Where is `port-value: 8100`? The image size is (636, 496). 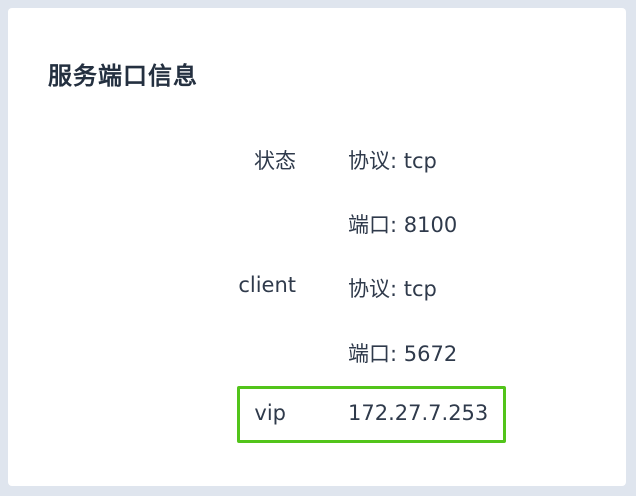 port-value: 8100 is located at coordinates (430, 225).